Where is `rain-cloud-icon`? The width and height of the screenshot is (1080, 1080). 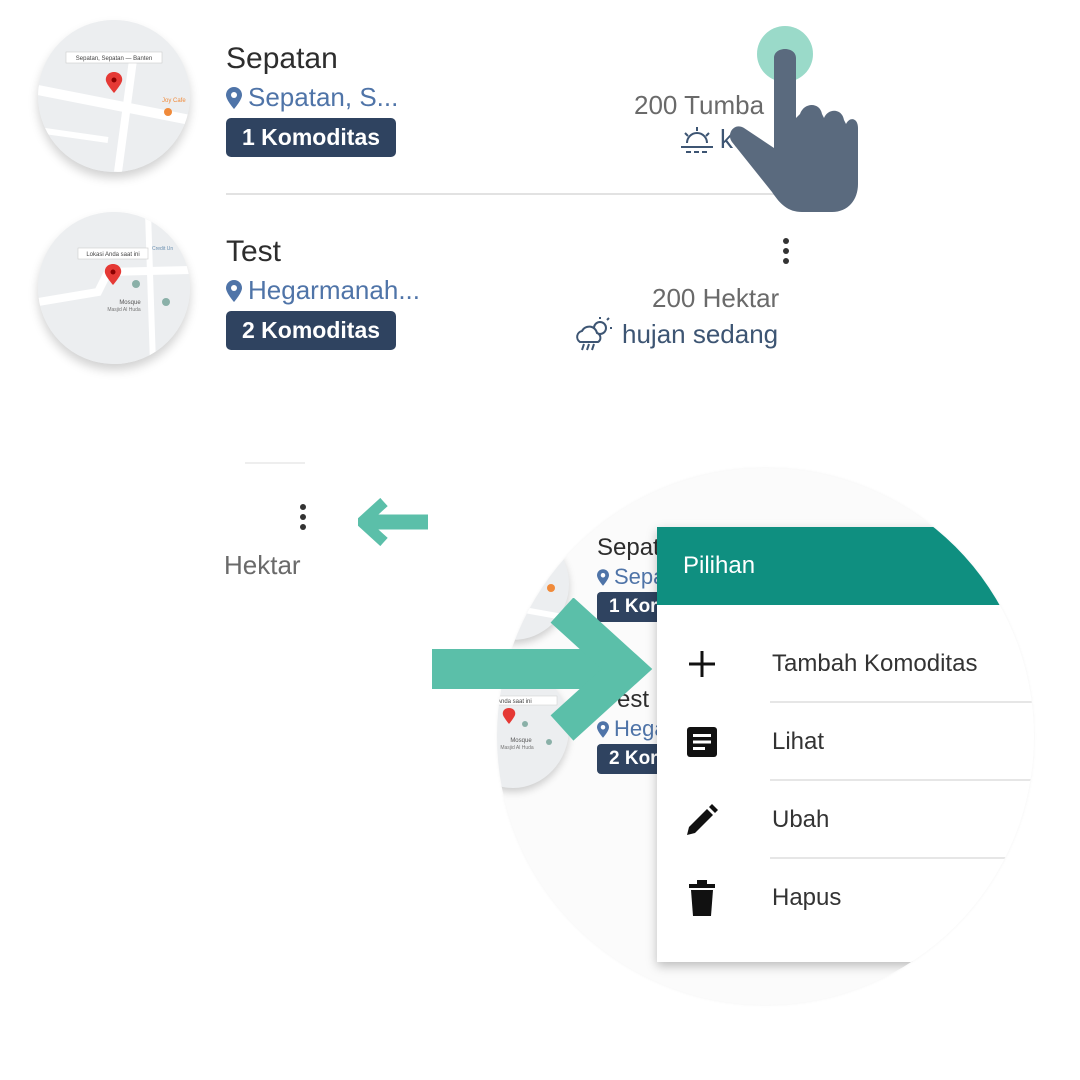 rain-cloud-icon is located at coordinates (594, 334).